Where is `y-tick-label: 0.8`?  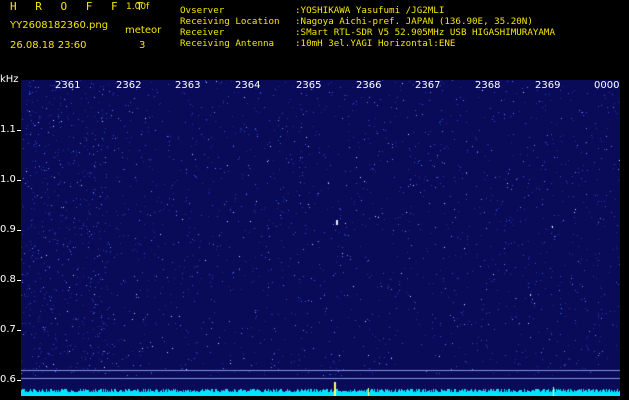 y-tick-label: 0.8 is located at coordinates (8, 279).